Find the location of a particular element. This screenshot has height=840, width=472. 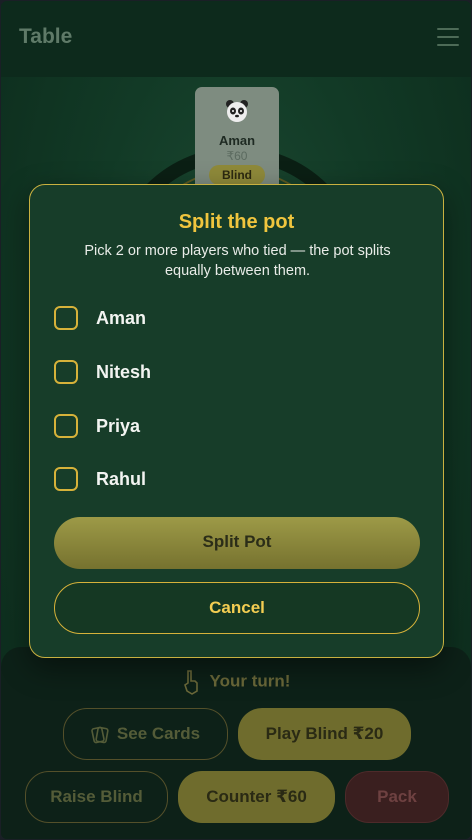

player-option-label: Nitesh is located at coordinates (124, 372).